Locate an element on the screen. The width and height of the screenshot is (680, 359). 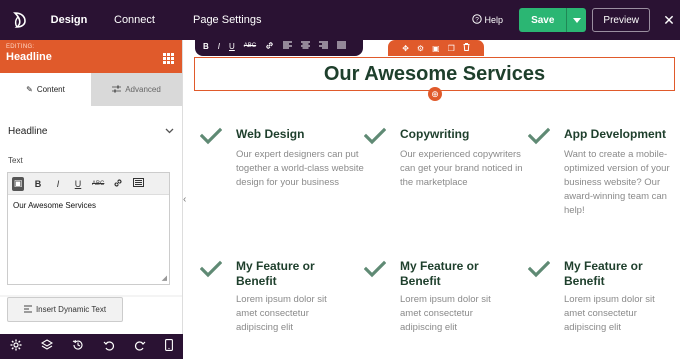
chevron-down-icon is located at coordinates (169, 131).